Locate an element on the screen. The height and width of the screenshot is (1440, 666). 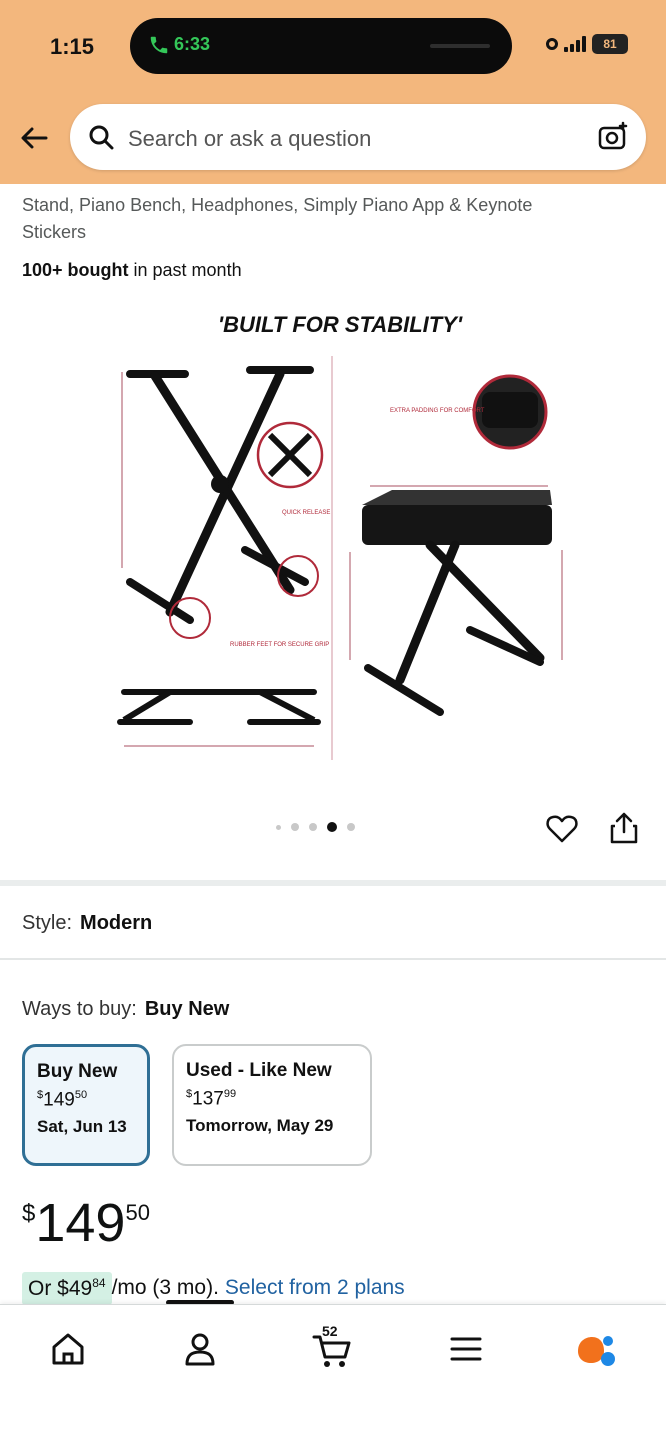
style-value: Modern is located at coordinates (116, 923).